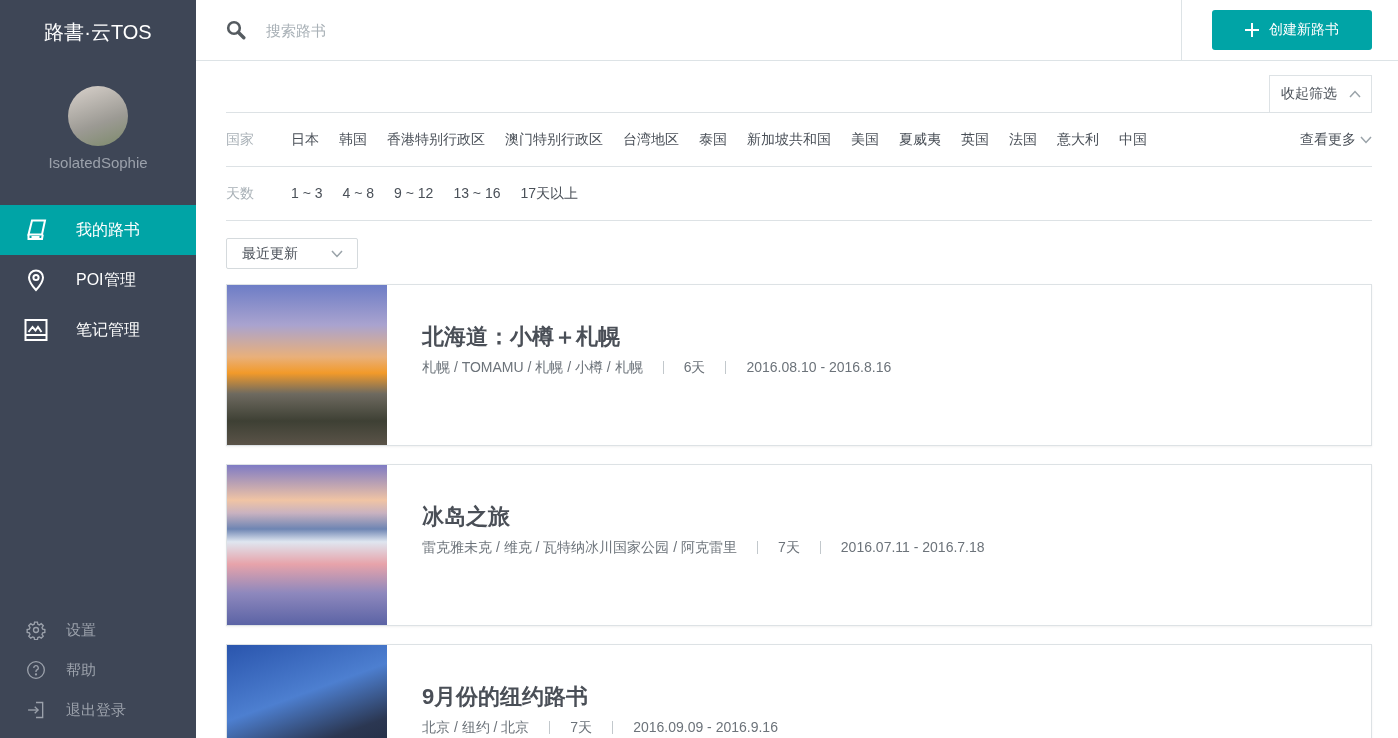  I want to click on logout-icon, so click(36, 710).